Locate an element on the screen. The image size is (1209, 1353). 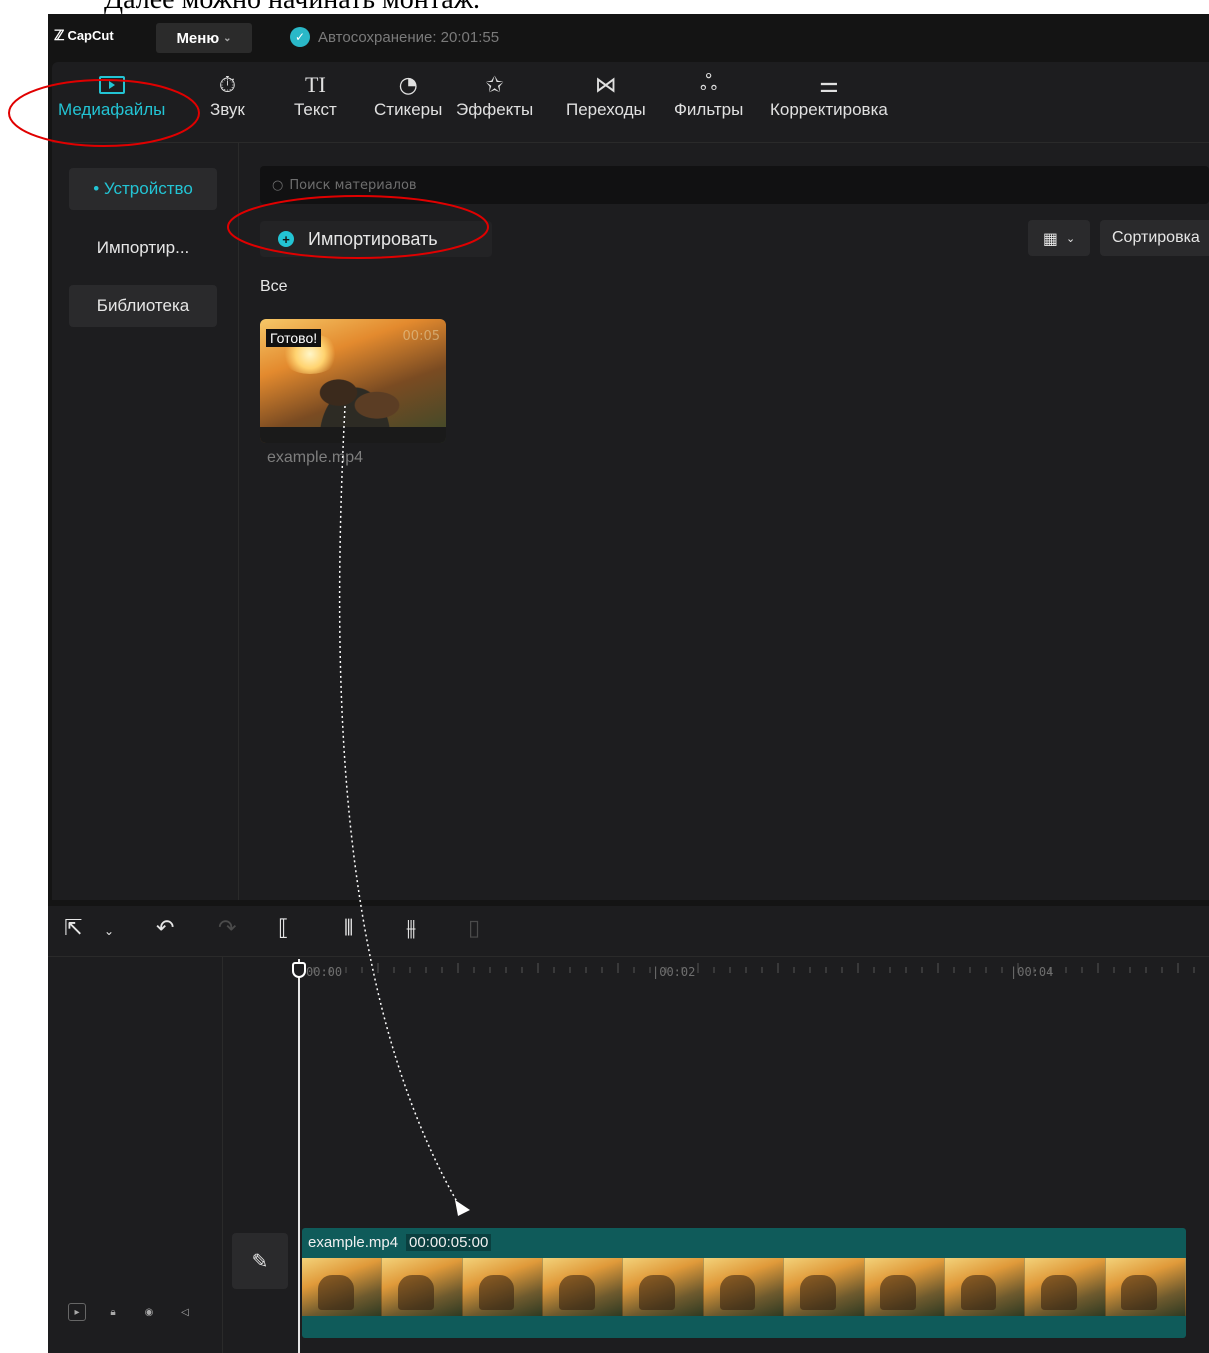
tick-label: 00:00 is located at coordinates (324, 972).